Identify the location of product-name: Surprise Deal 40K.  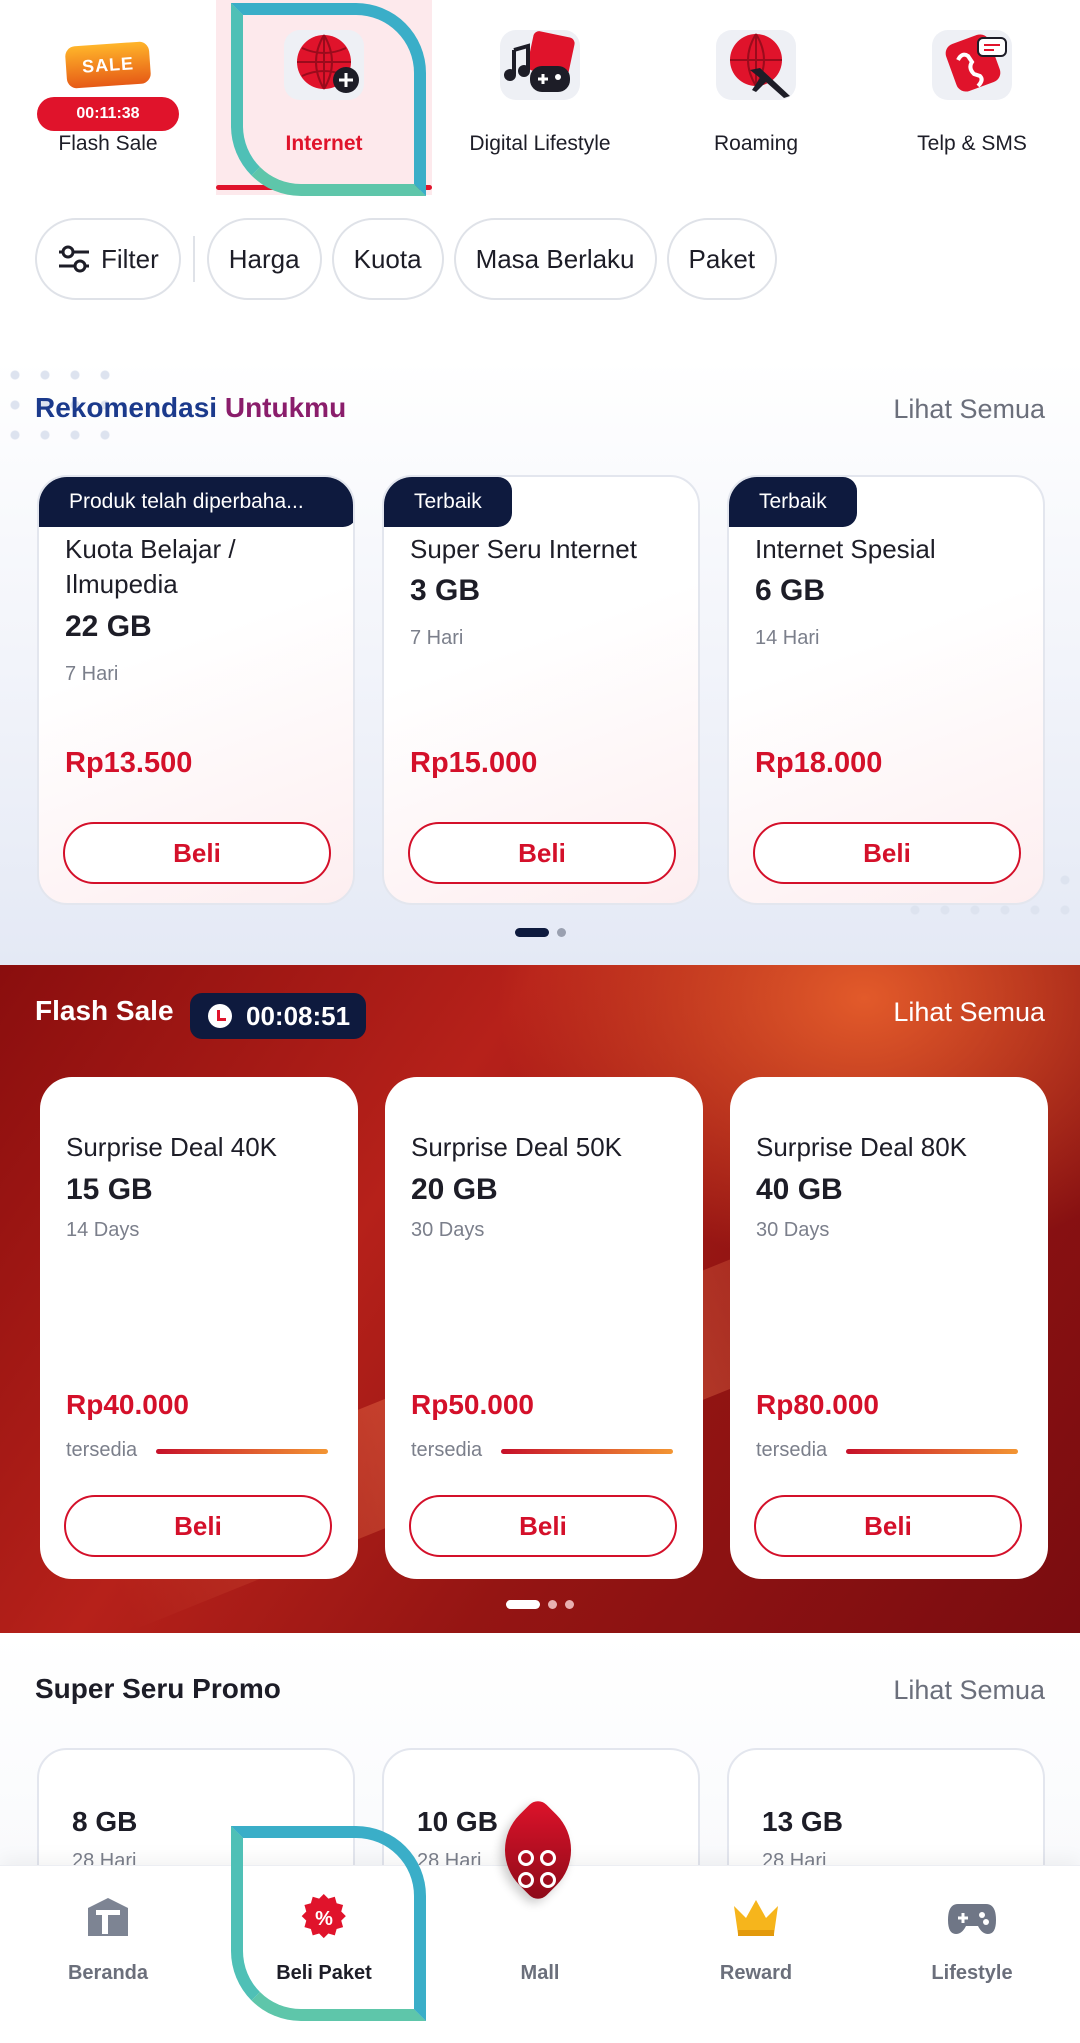
(171, 1147).